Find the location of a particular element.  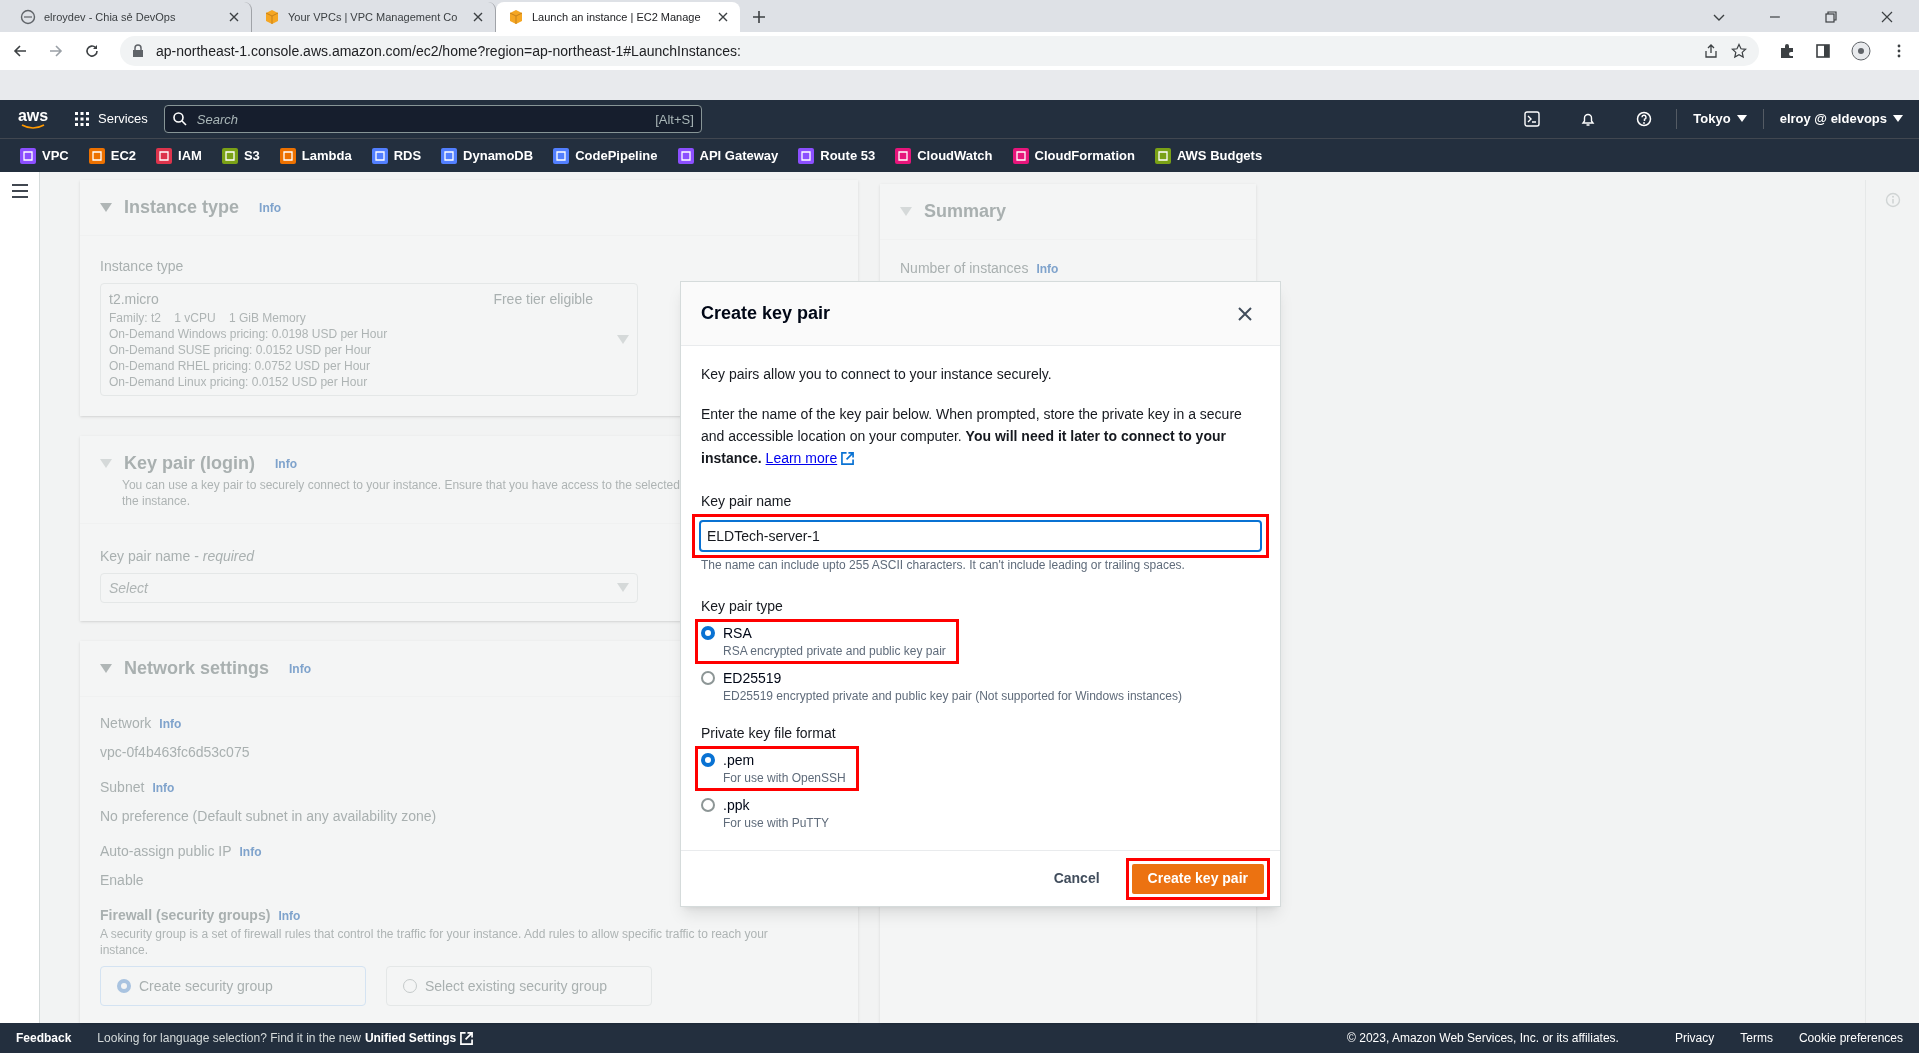

section-title: Network settings is located at coordinates (197, 668).